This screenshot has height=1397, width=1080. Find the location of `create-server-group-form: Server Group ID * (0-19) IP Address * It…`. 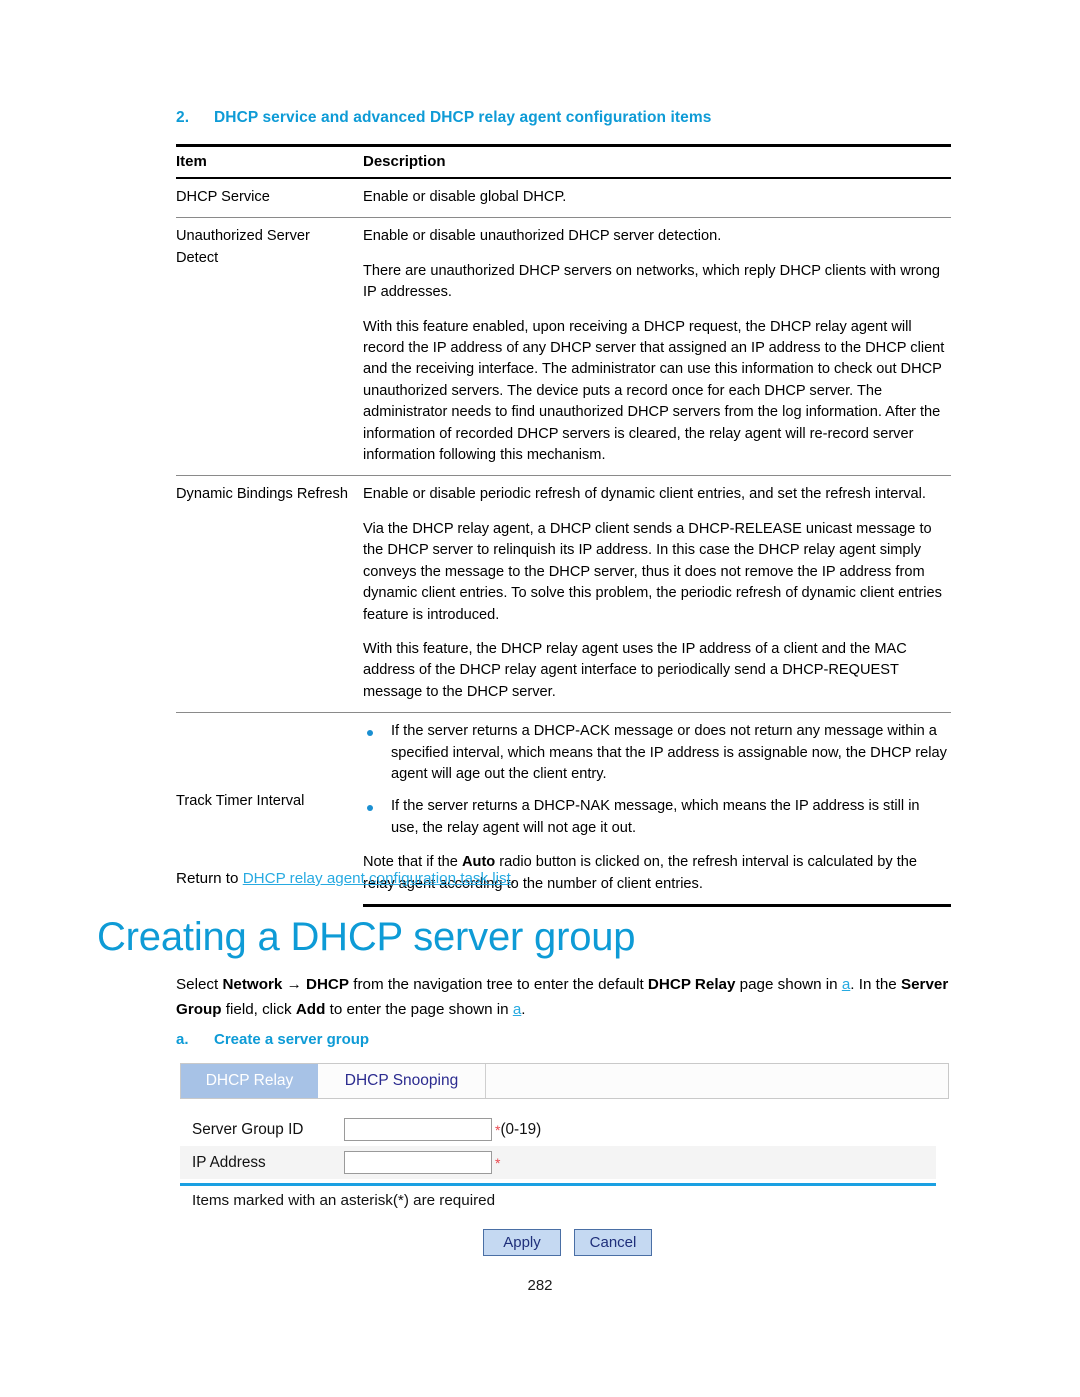

create-server-group-form: Server Group ID * (0-19) IP Address * It… is located at coordinates (564, 1184).